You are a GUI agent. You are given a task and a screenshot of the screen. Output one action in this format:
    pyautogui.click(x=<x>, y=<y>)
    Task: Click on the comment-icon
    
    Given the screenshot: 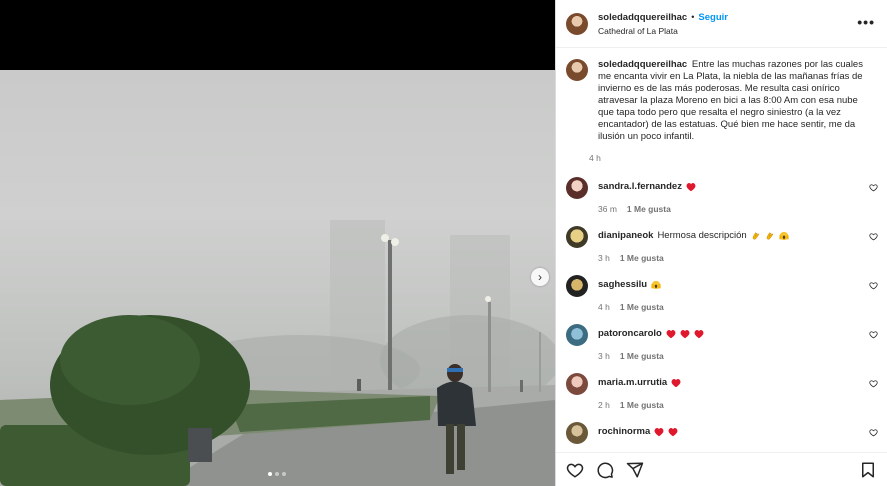 What is the action you would take?
    pyautogui.click(x=605, y=470)
    